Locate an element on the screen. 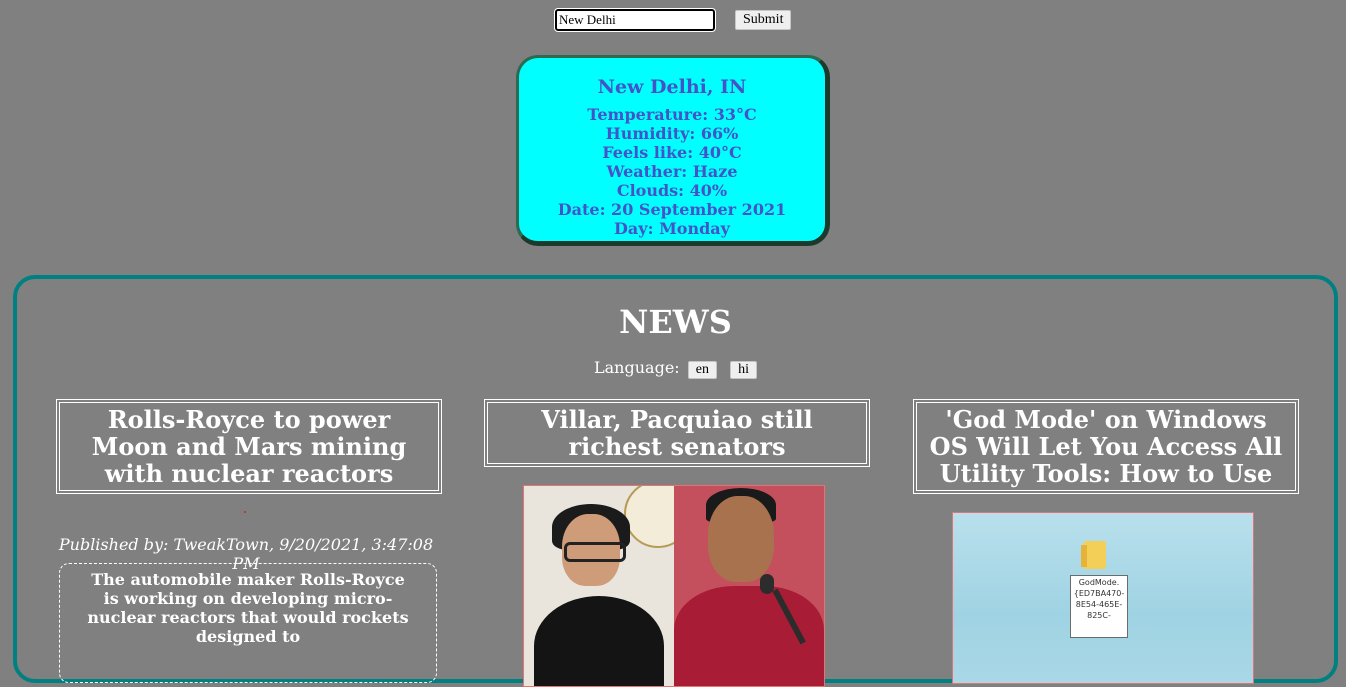 The image size is (1346, 687). weather-day: Day: Monday is located at coordinates (672, 228).